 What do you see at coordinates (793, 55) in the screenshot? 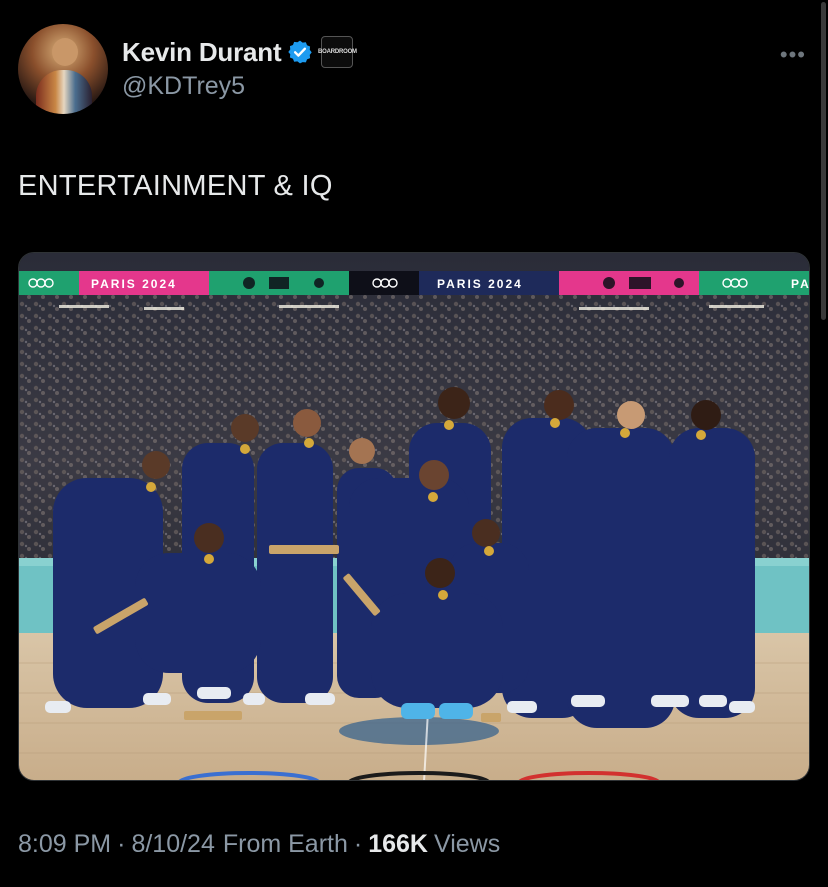
I see `more-horizontal-icon: •••` at bounding box center [793, 55].